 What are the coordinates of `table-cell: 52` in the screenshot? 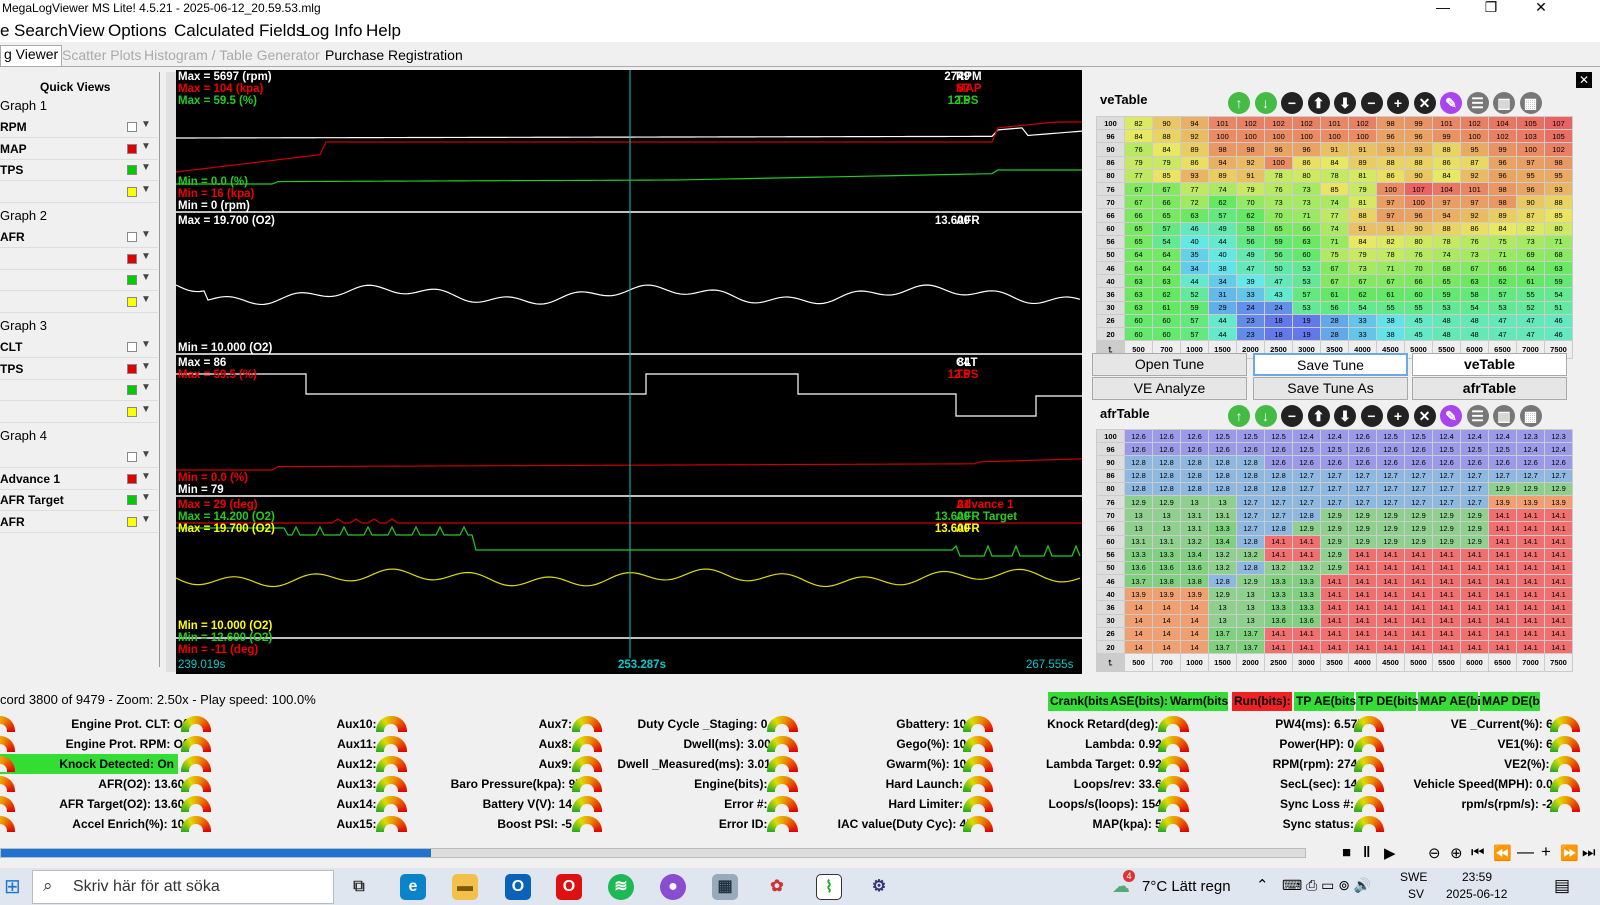 It's located at (1194, 294).